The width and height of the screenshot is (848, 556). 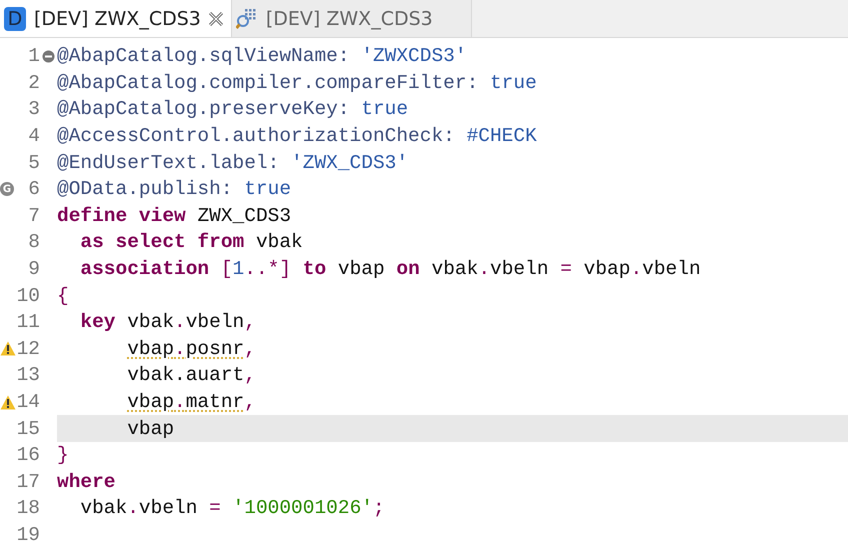 What do you see at coordinates (7, 189) in the screenshot?
I see `generated-marker: G` at bounding box center [7, 189].